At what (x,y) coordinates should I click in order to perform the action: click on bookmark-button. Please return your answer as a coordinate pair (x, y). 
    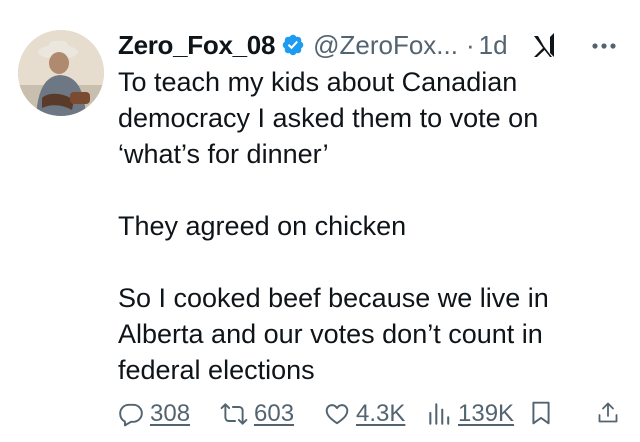
    Looking at the image, I should click on (541, 413).